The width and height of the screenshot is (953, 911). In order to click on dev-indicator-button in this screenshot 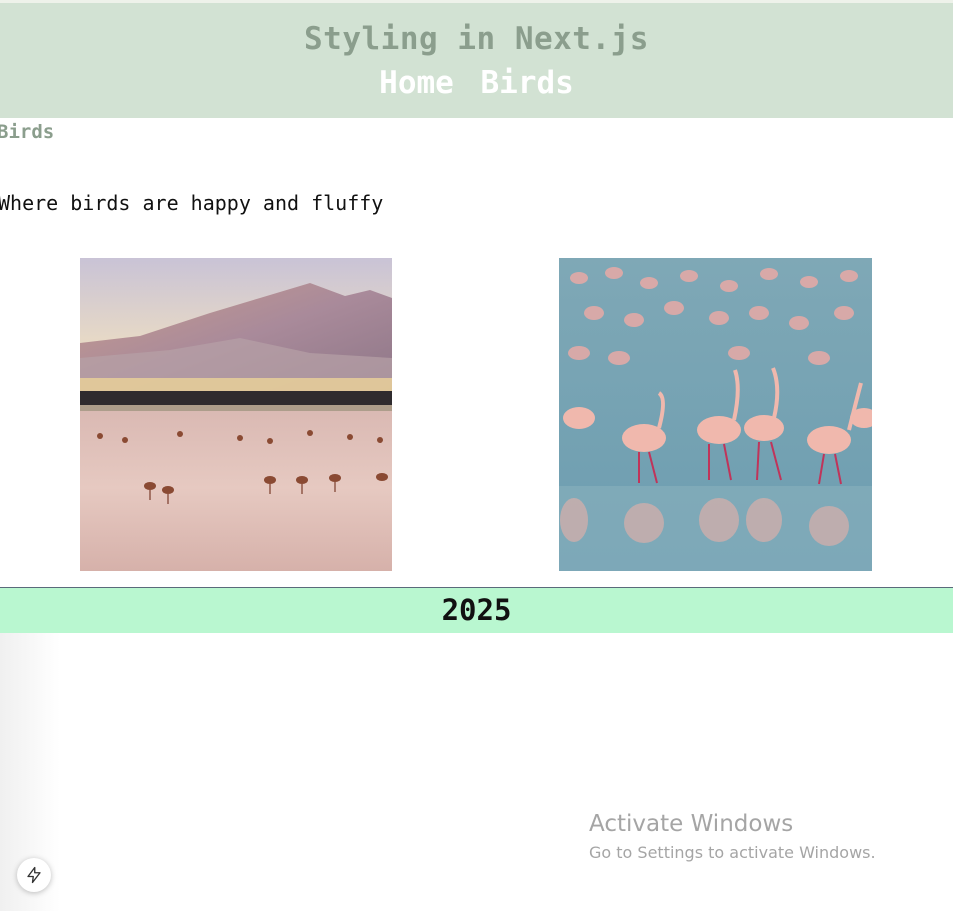, I will do `click(34, 875)`.